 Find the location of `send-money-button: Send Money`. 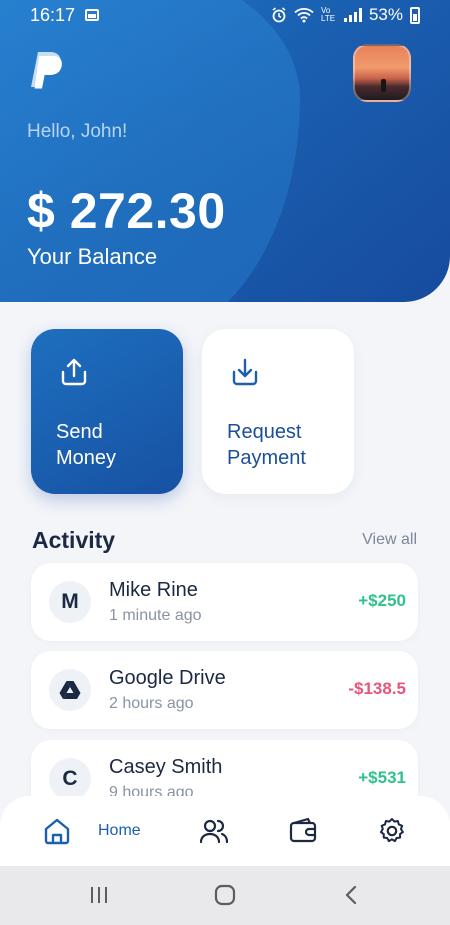

send-money-button: Send Money is located at coordinates (107, 411).